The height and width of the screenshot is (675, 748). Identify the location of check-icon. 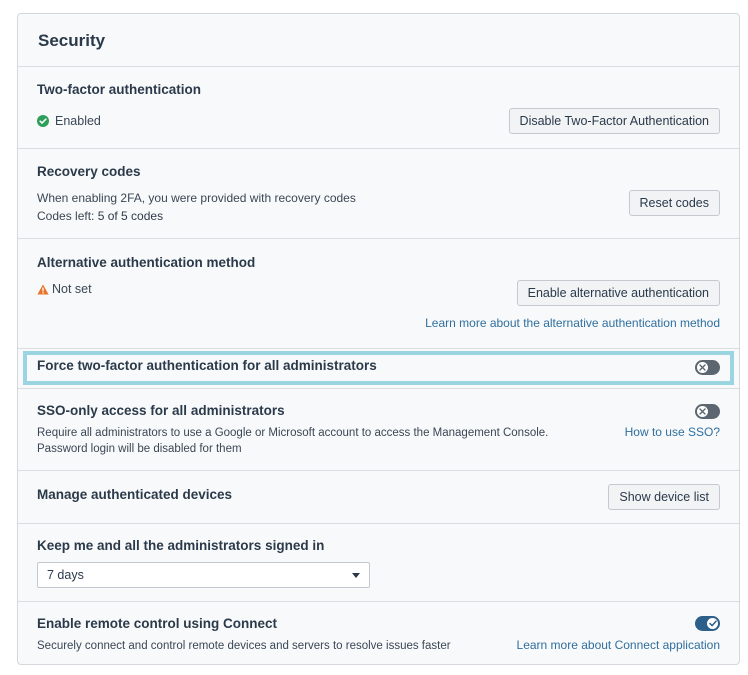
(712, 623).